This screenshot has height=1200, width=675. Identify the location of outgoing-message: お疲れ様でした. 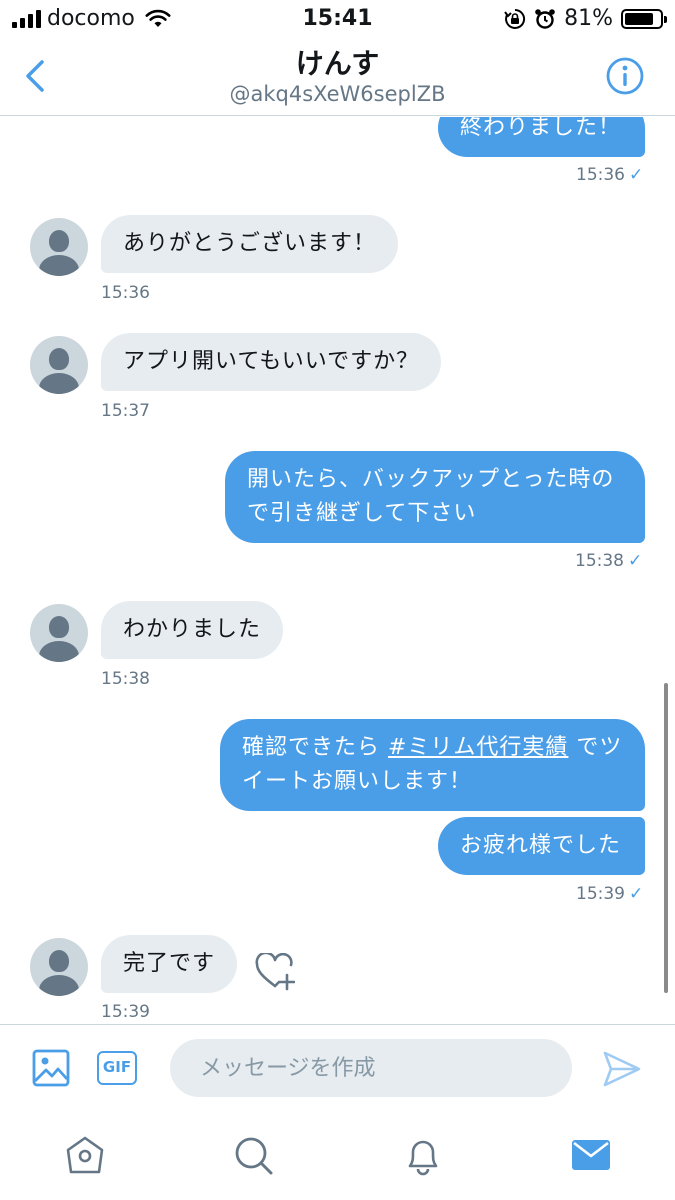
(541, 846).